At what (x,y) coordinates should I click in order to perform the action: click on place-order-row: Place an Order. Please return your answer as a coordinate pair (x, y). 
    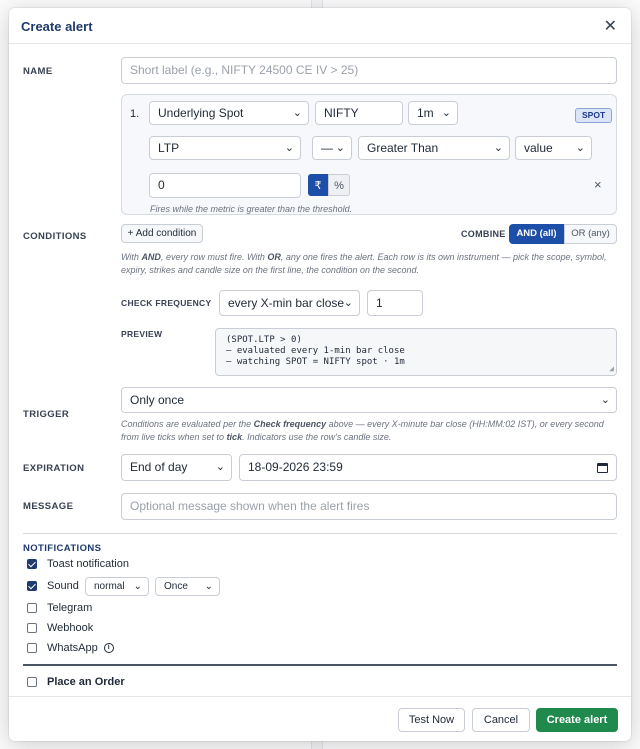
    Looking at the image, I should click on (76, 682).